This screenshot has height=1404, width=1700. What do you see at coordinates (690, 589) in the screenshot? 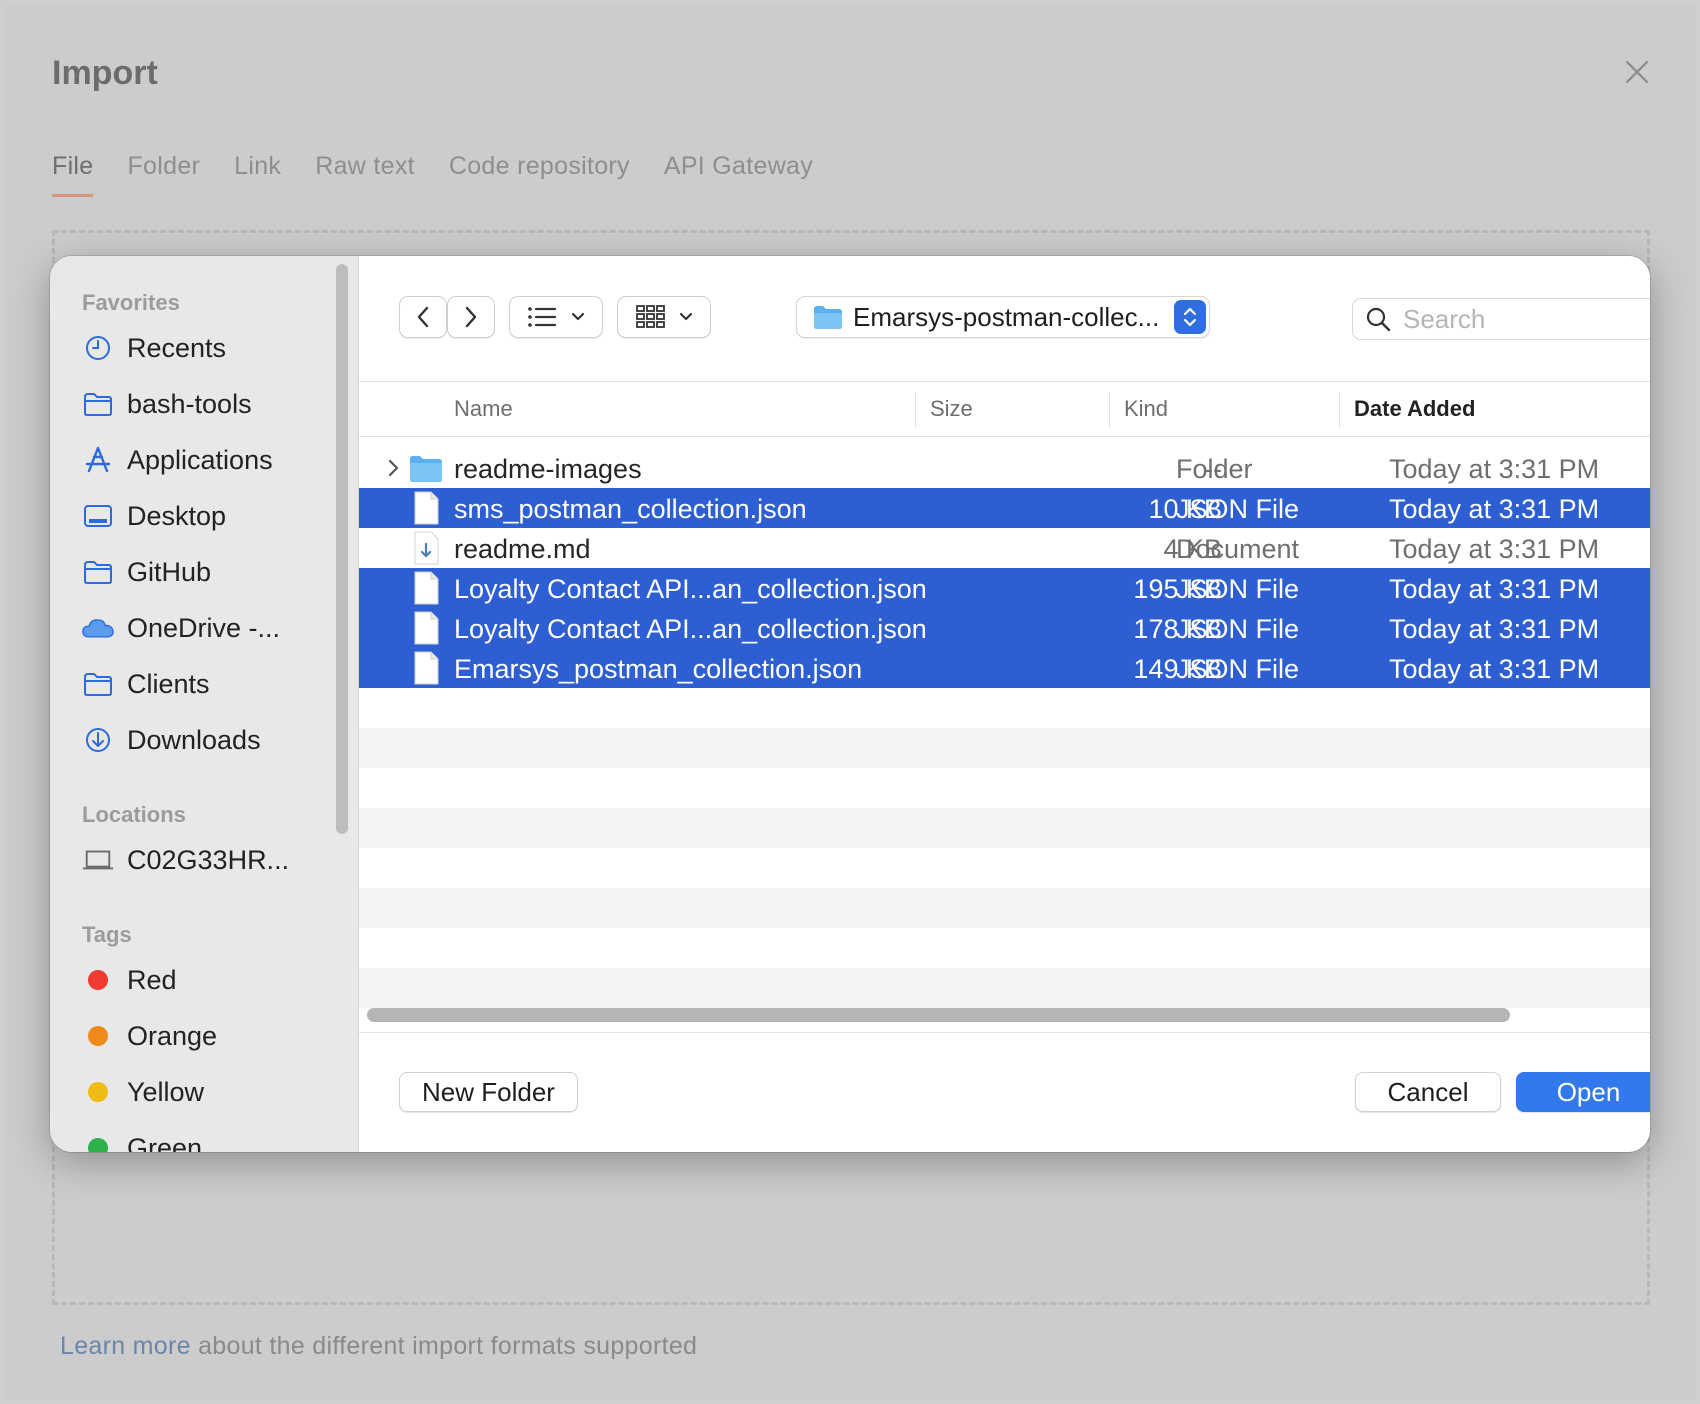
I see `file-name: Loyalty Contact API...an_collection.json` at bounding box center [690, 589].